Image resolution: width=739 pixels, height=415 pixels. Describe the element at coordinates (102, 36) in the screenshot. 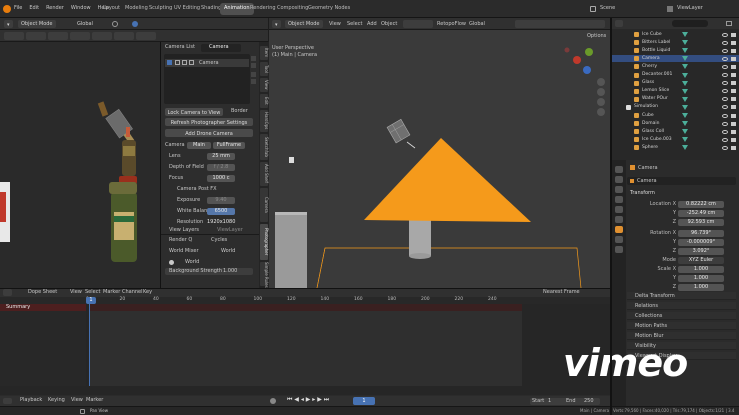

I see `scale-icon` at that location.